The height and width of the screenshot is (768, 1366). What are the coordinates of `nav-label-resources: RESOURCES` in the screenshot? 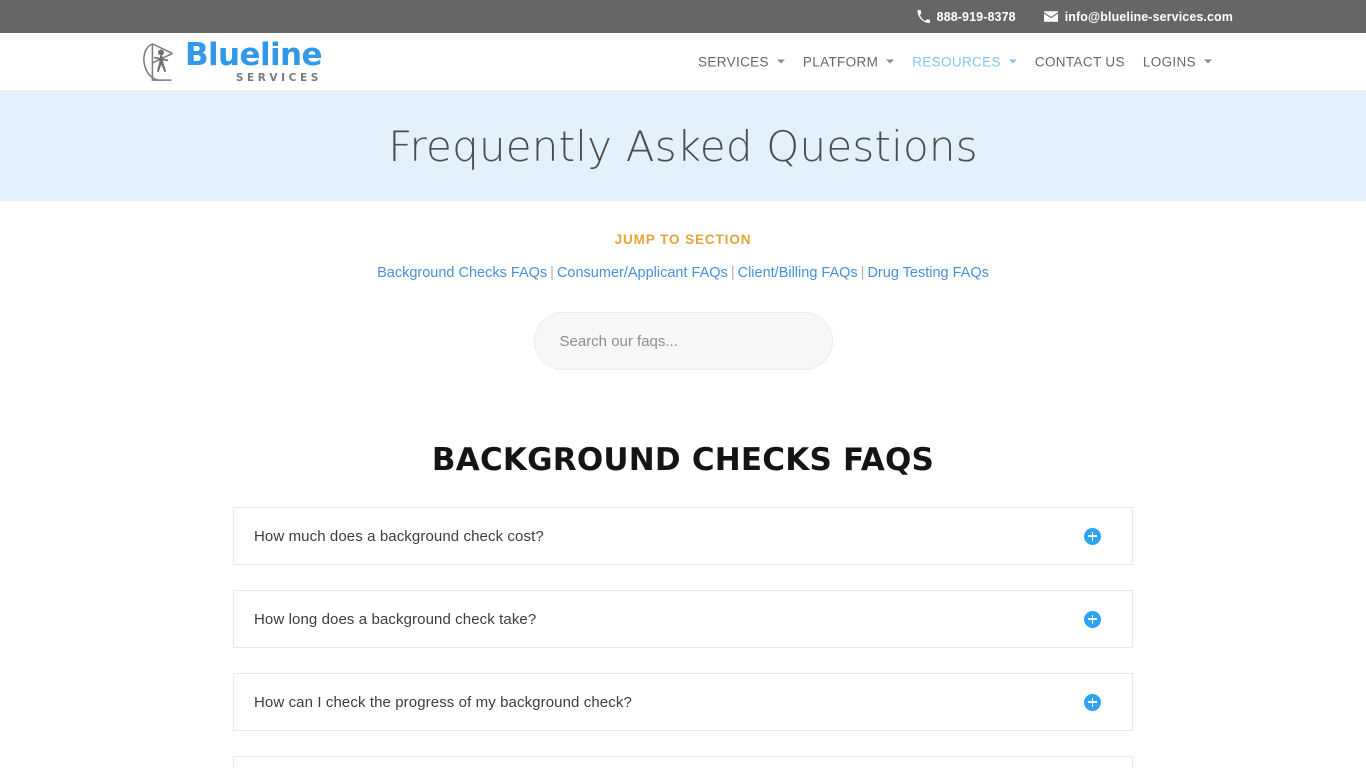 It's located at (956, 61).